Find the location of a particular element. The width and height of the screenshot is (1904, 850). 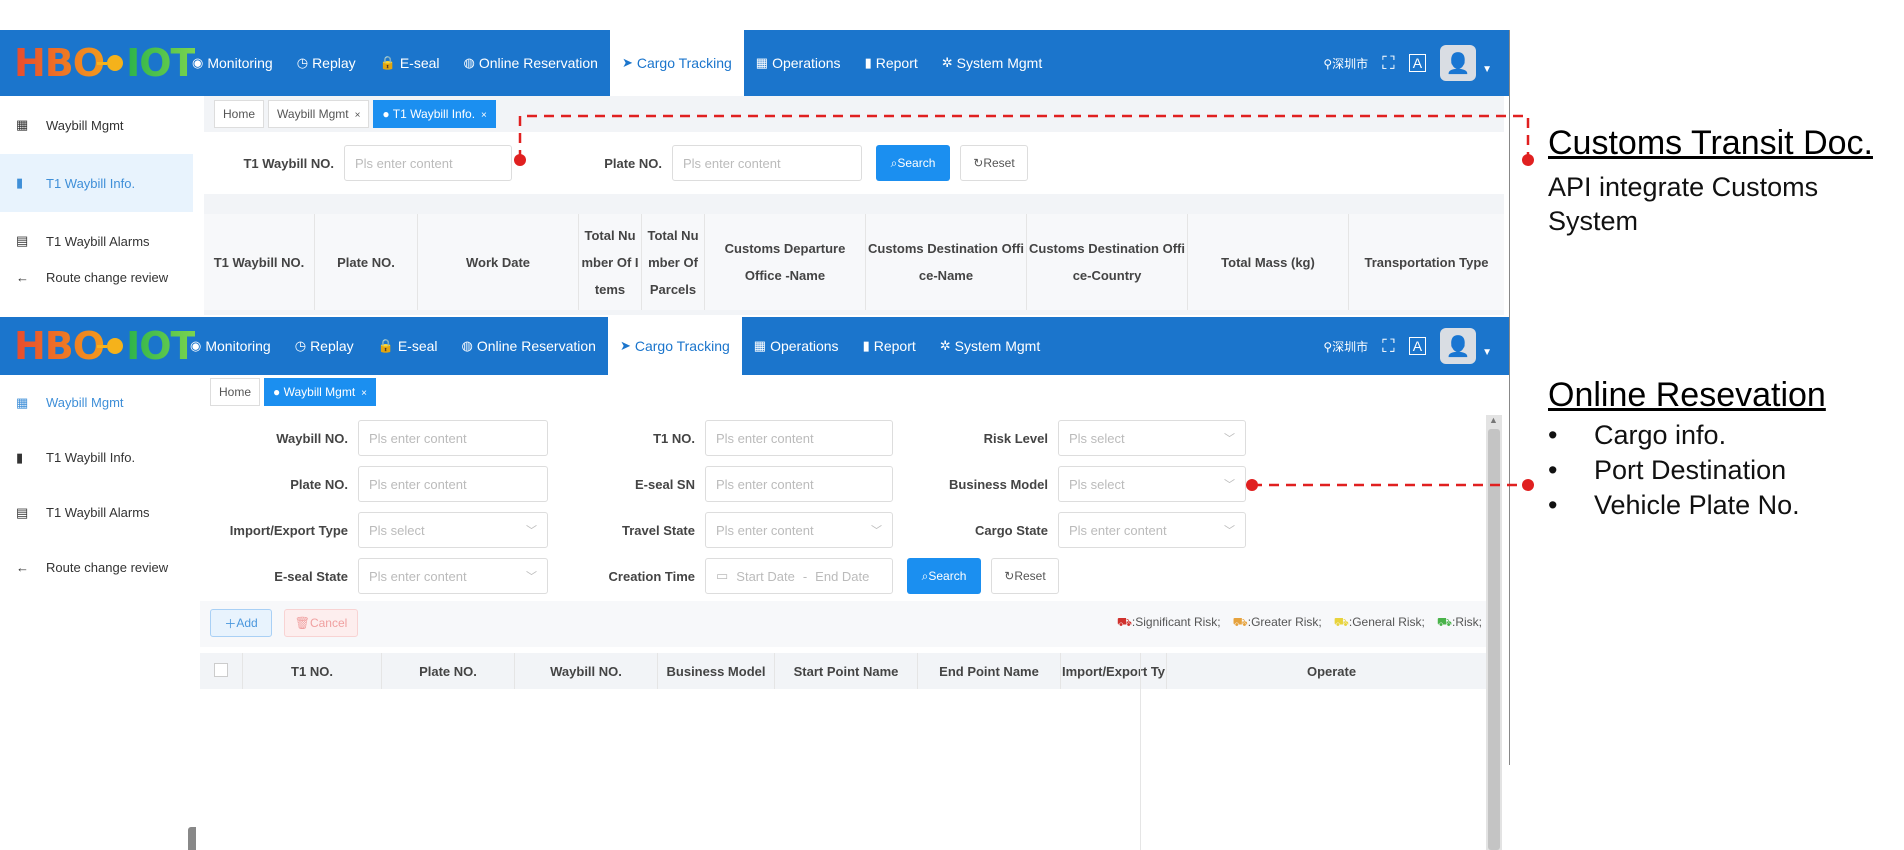

customs-callout-title: Customs Transit Doc. is located at coordinates (1710, 143).